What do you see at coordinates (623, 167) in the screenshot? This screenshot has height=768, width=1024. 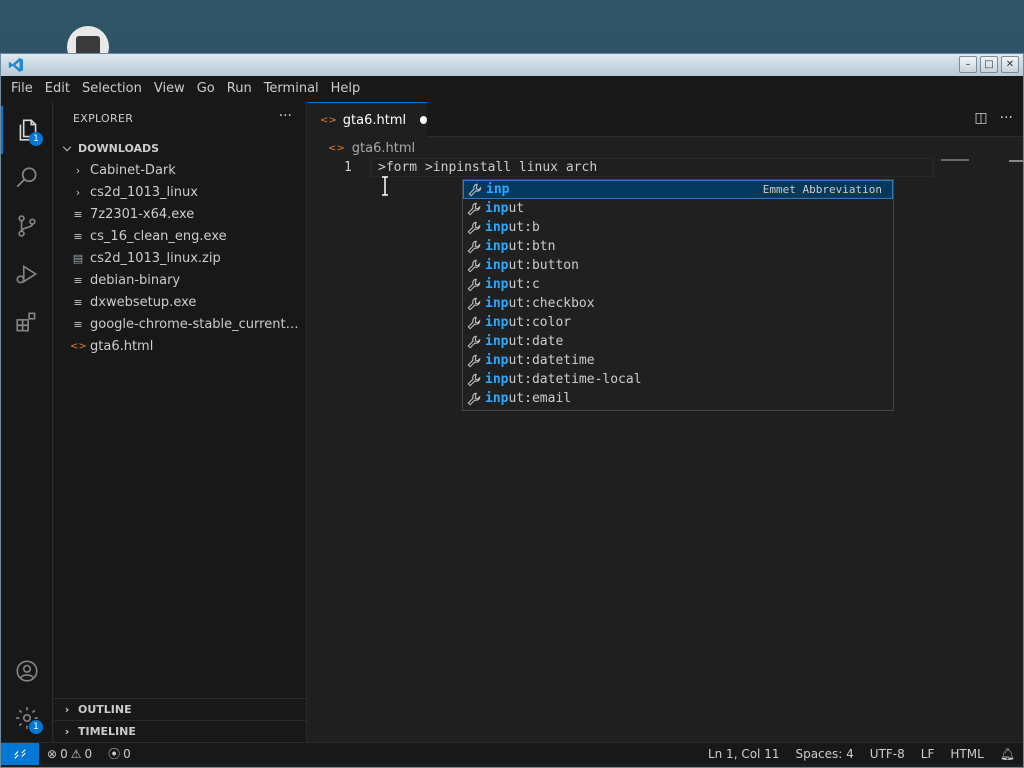 I see `code-line: 1 >form >inpinstall linux arch` at bounding box center [623, 167].